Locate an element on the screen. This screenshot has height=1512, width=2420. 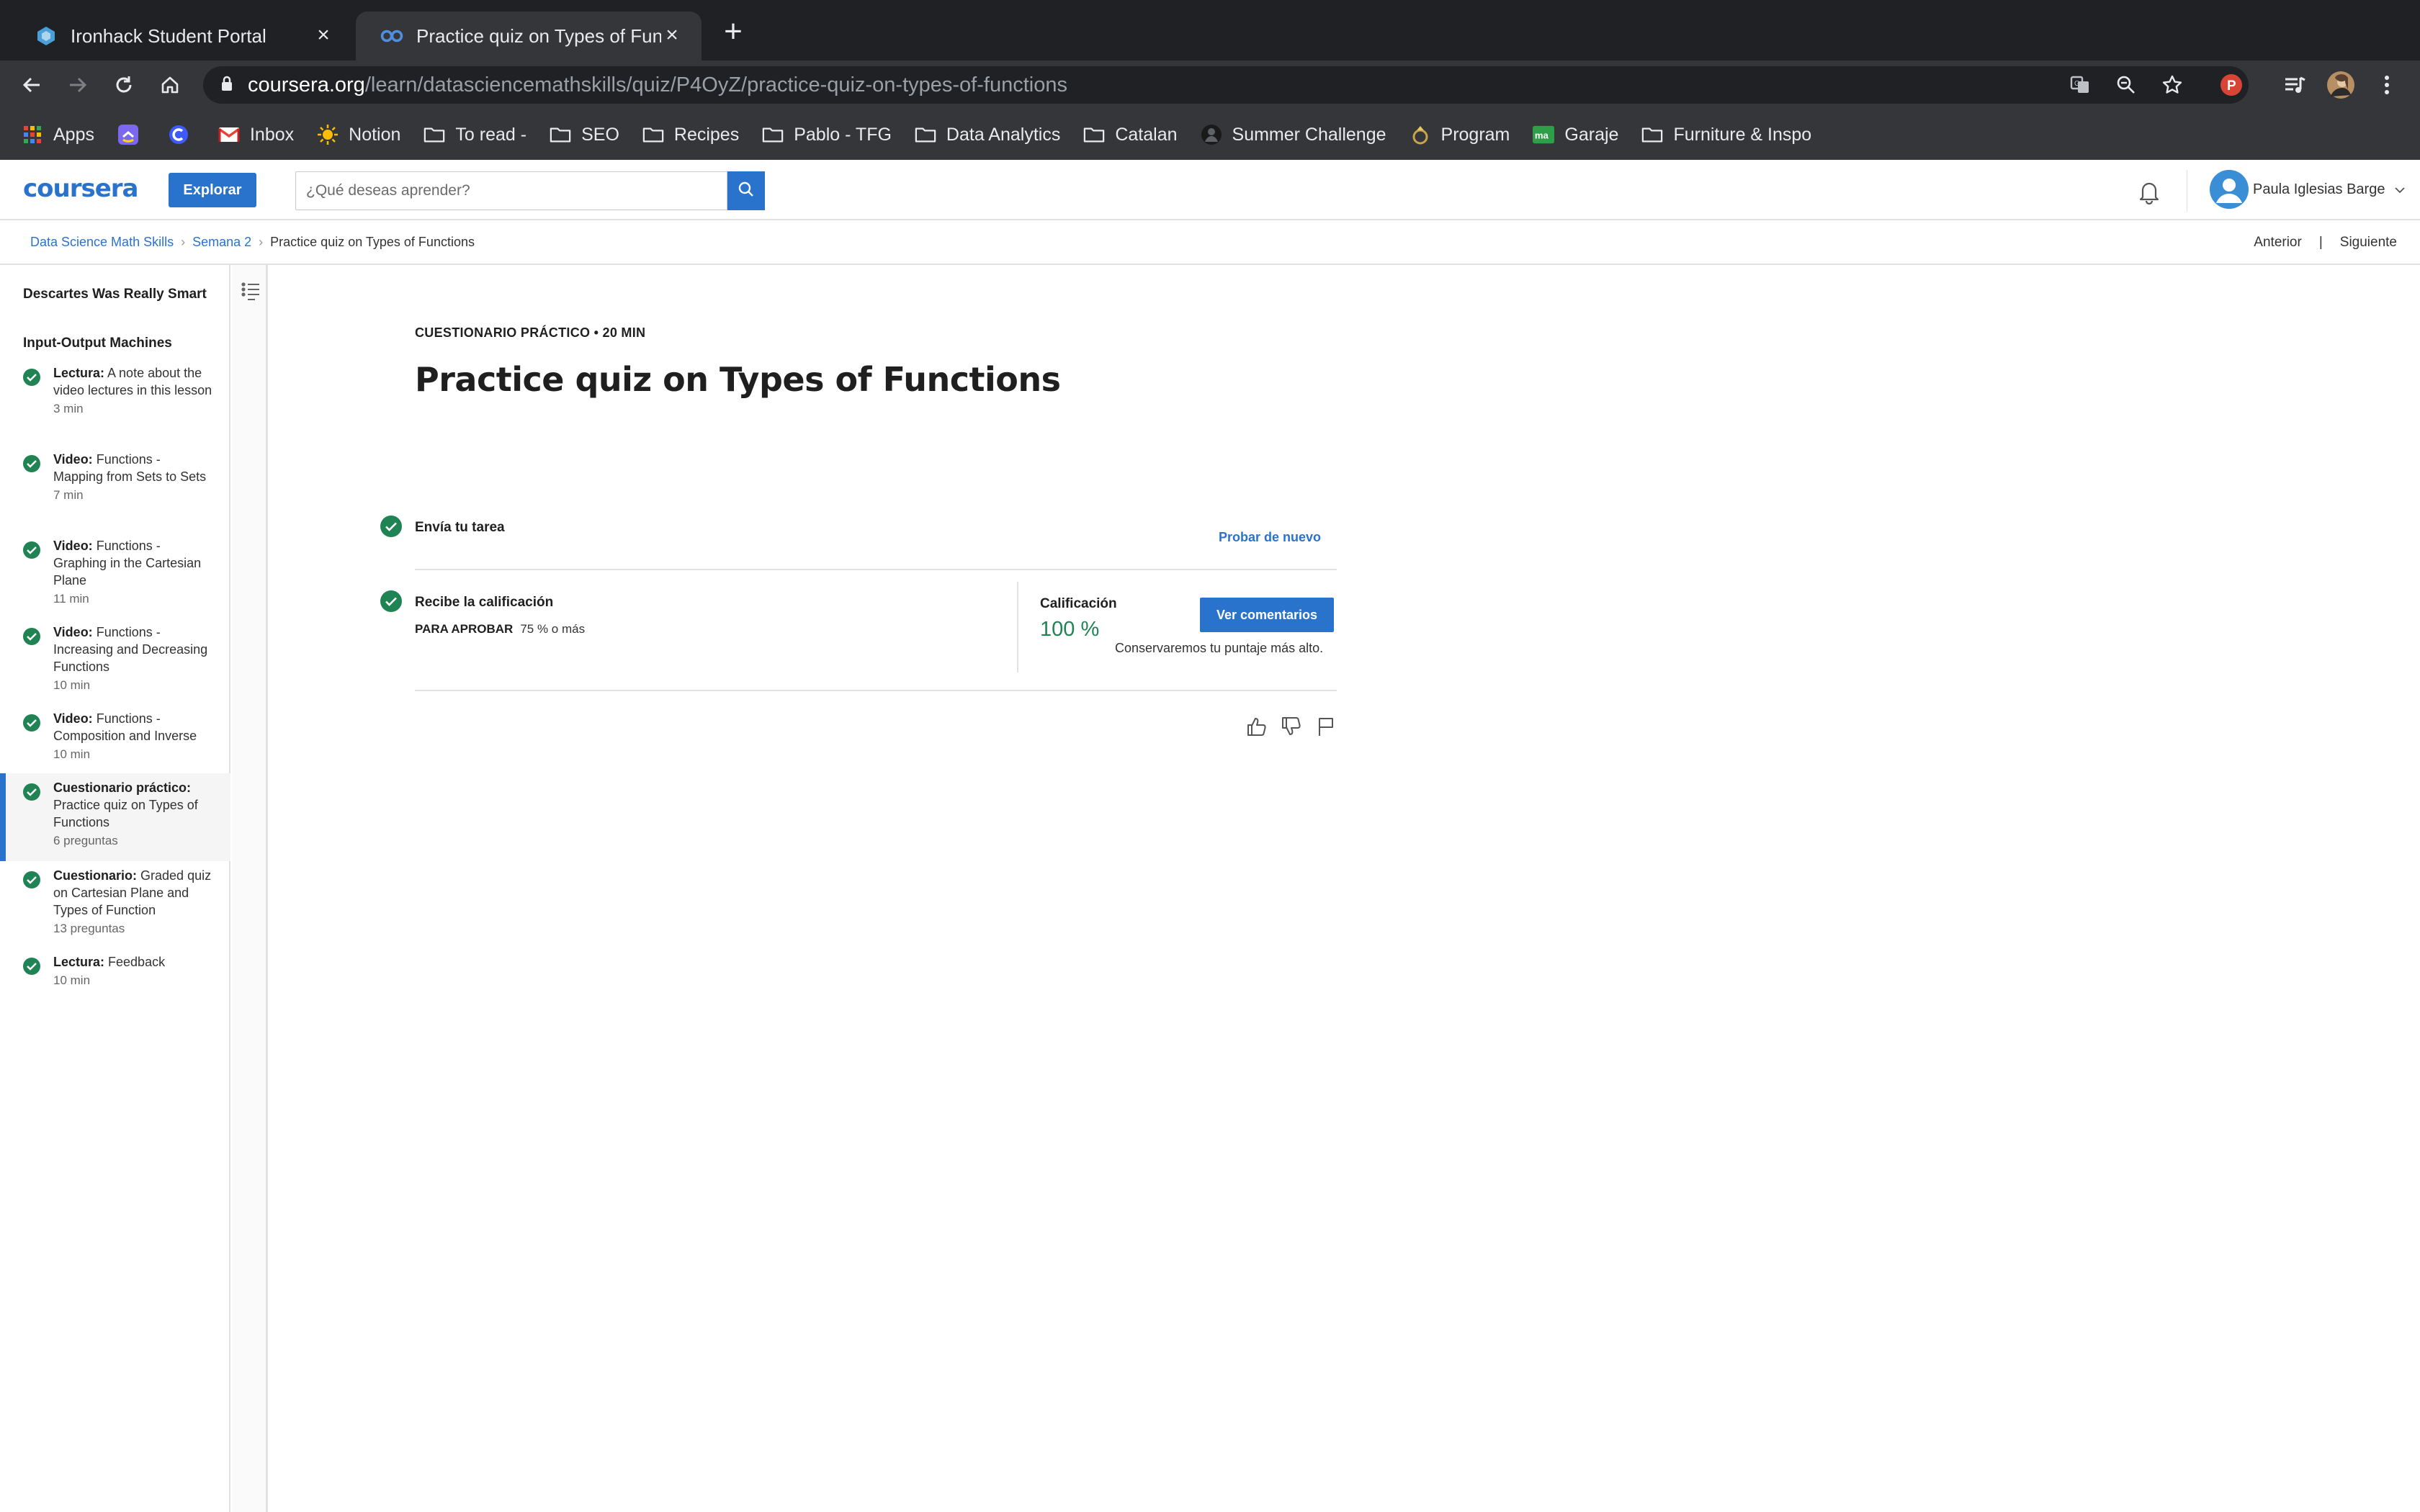
section-title: Input-Output Machines is located at coordinates (97, 343).